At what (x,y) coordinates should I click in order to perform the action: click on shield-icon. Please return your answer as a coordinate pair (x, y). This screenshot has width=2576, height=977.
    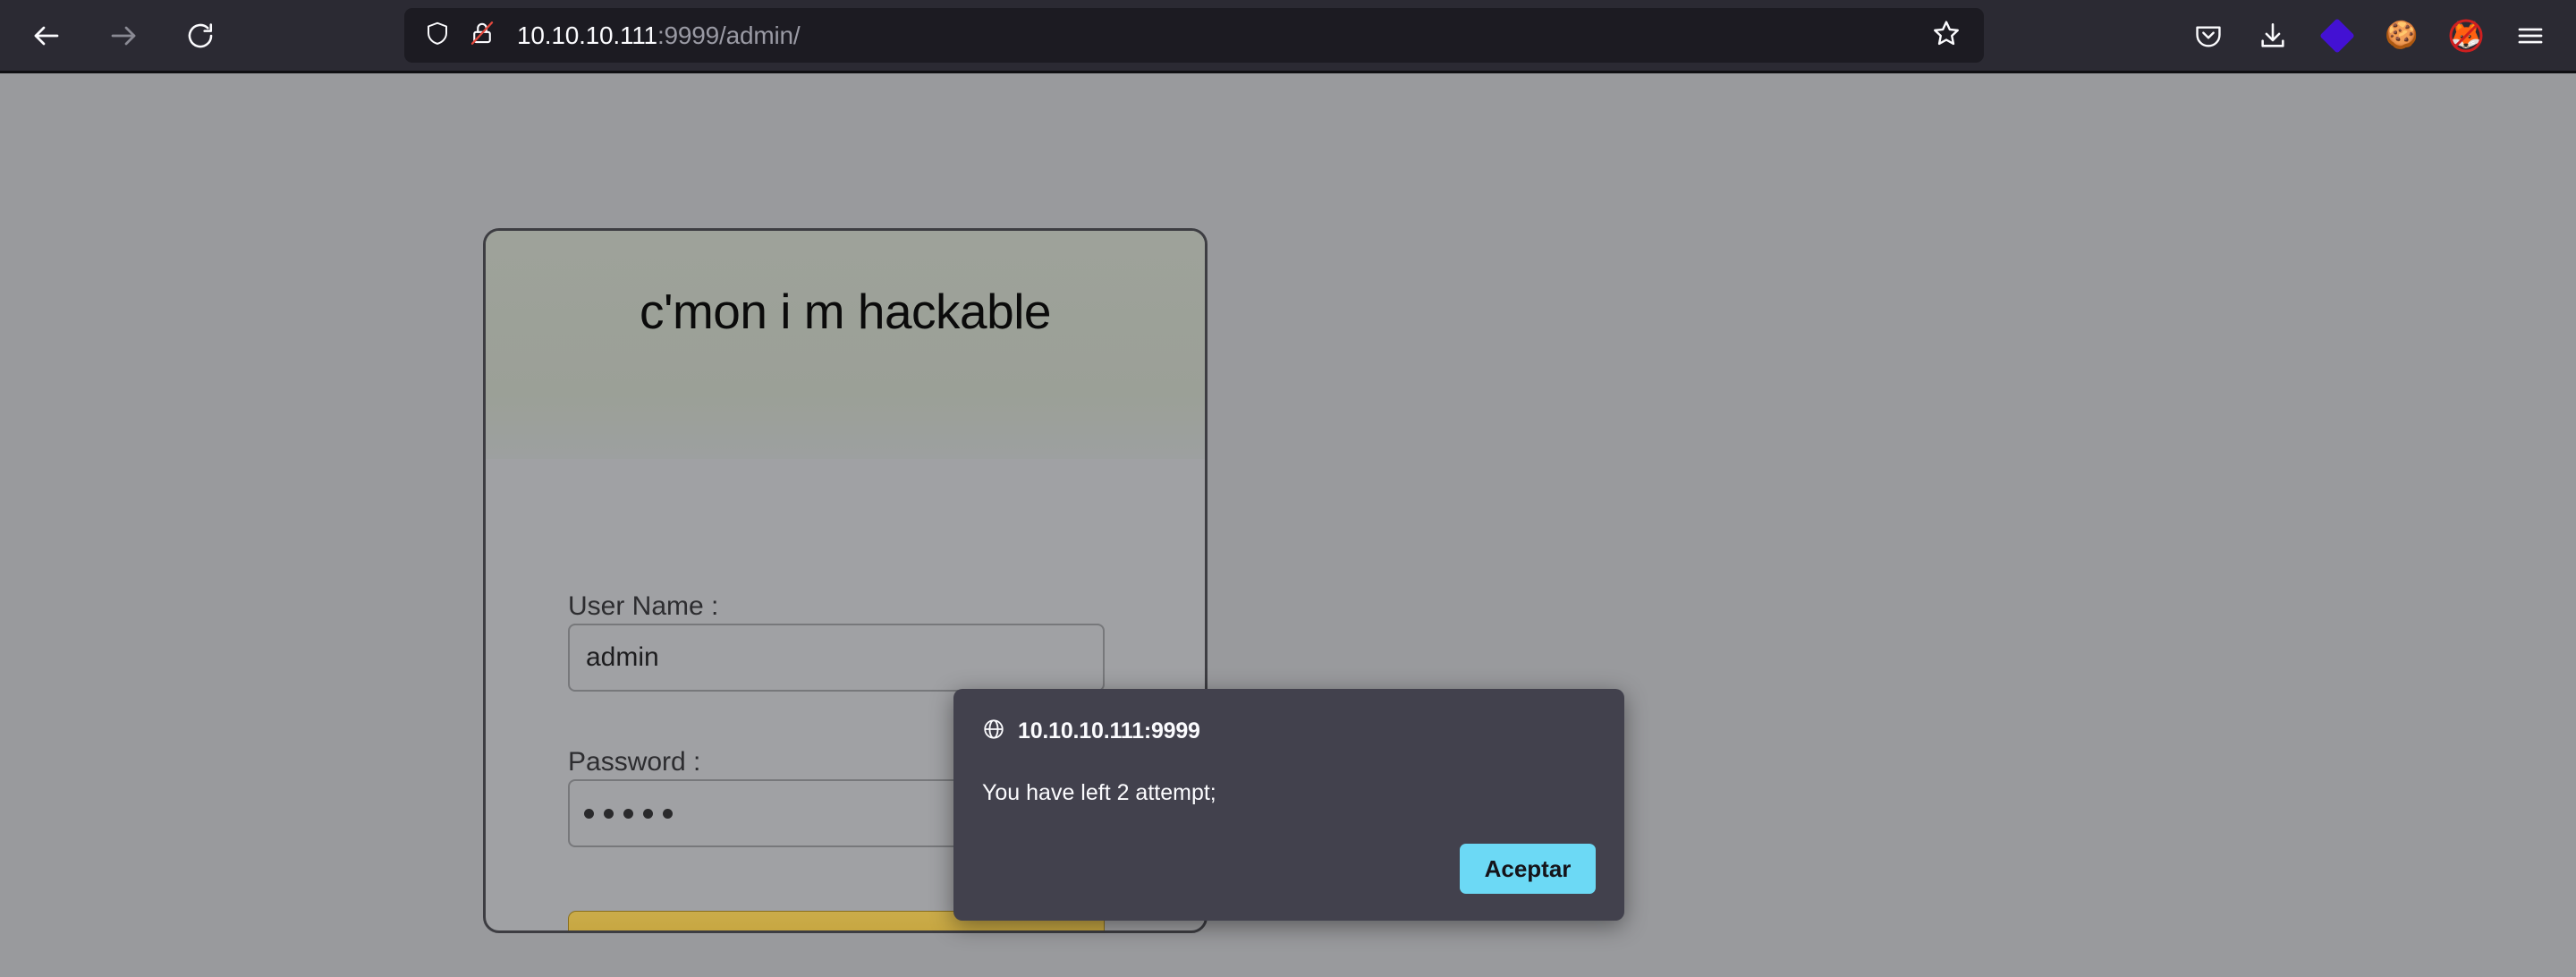
    Looking at the image, I should click on (437, 35).